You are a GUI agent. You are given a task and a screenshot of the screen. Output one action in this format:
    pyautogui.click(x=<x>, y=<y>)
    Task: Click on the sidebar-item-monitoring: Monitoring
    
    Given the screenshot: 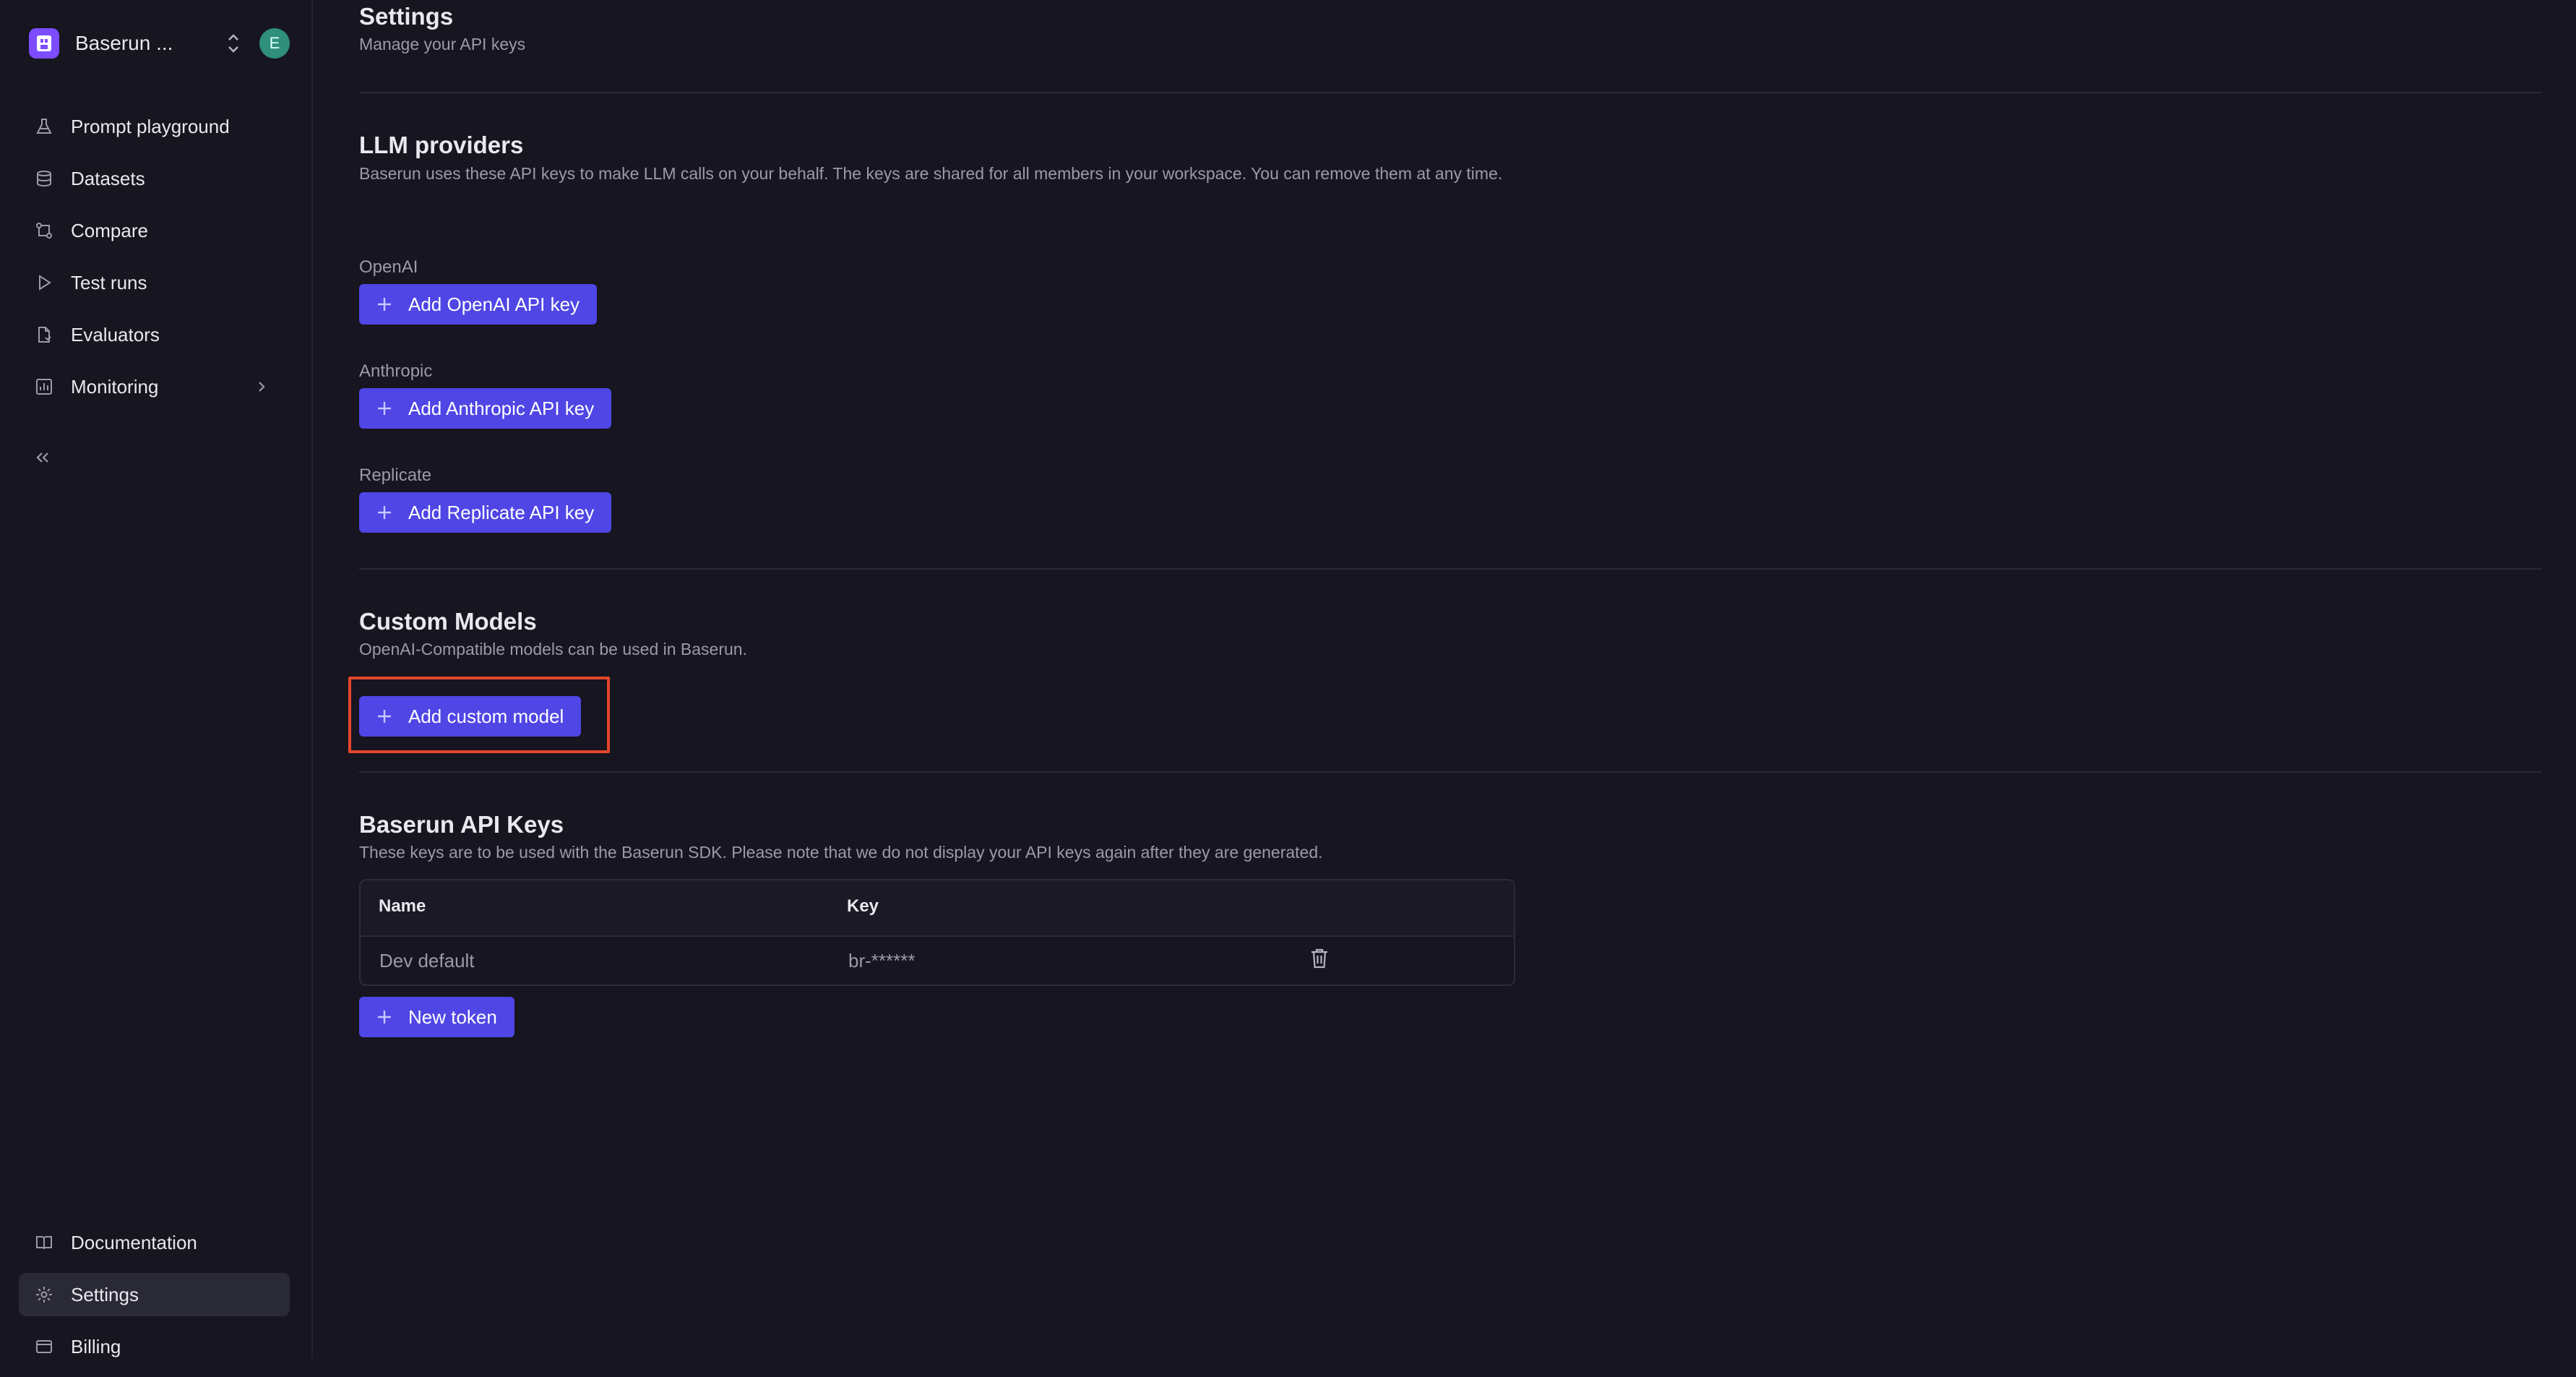 What is the action you would take?
    pyautogui.click(x=154, y=386)
    